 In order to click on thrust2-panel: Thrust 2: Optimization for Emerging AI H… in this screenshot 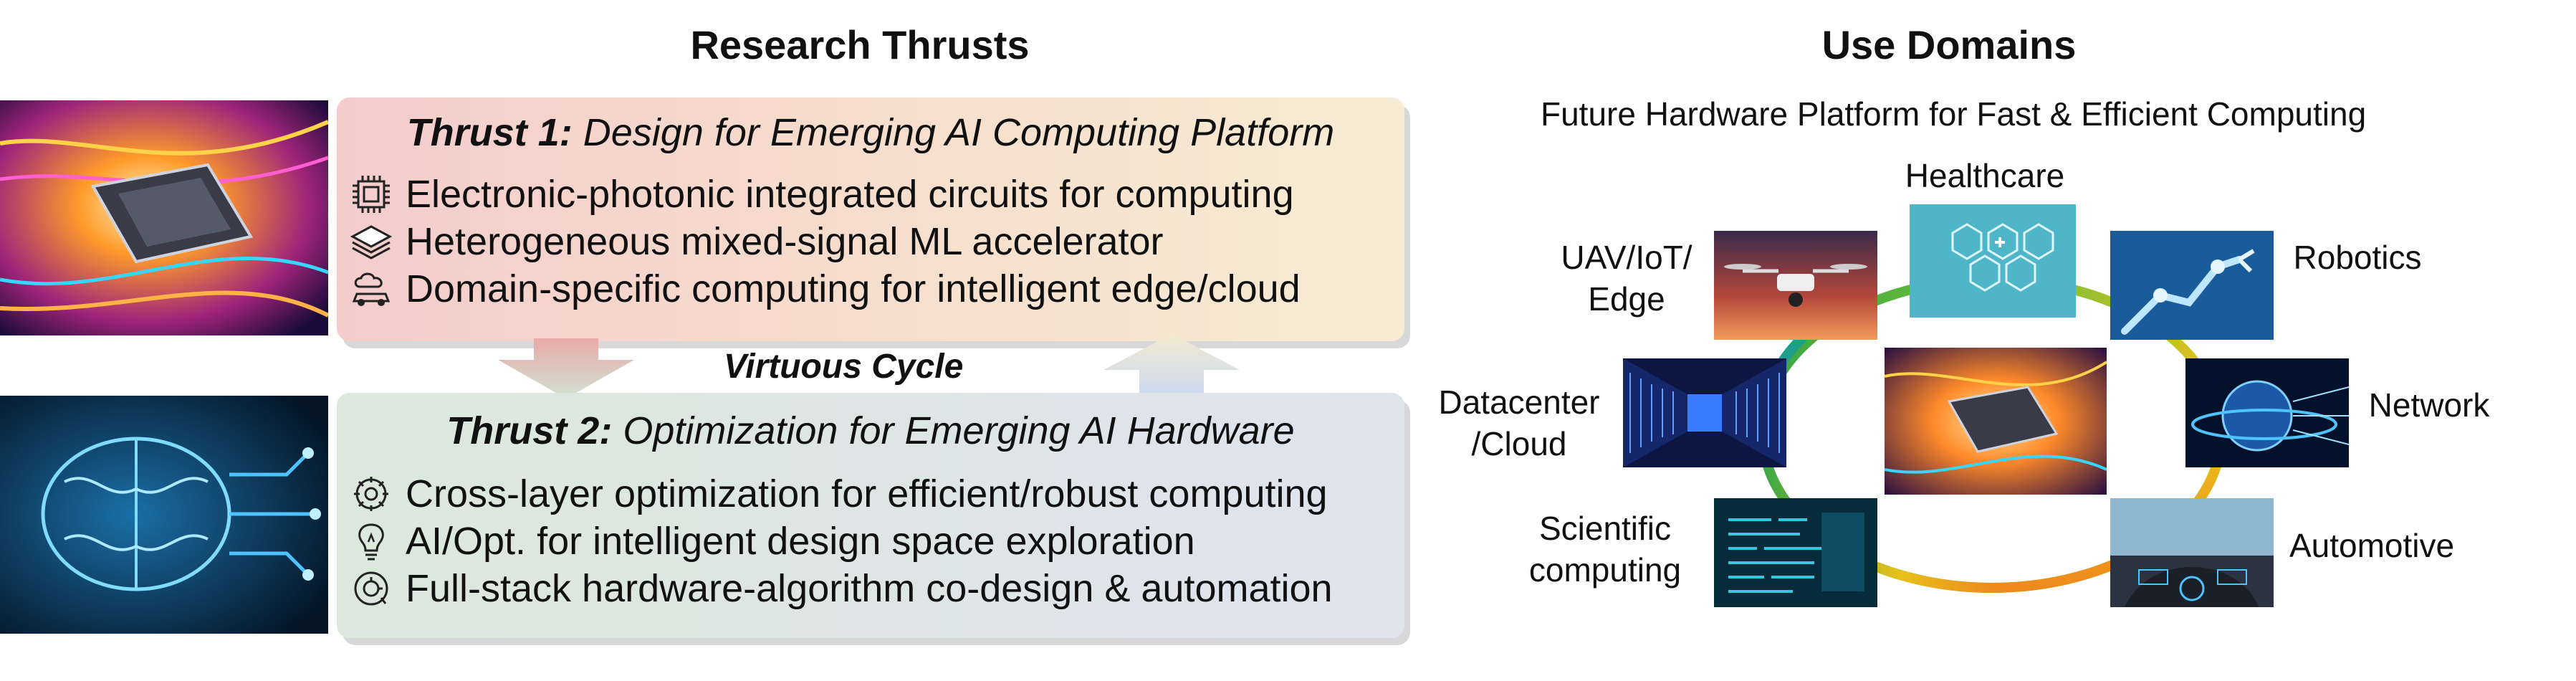, I will do `click(870, 515)`.